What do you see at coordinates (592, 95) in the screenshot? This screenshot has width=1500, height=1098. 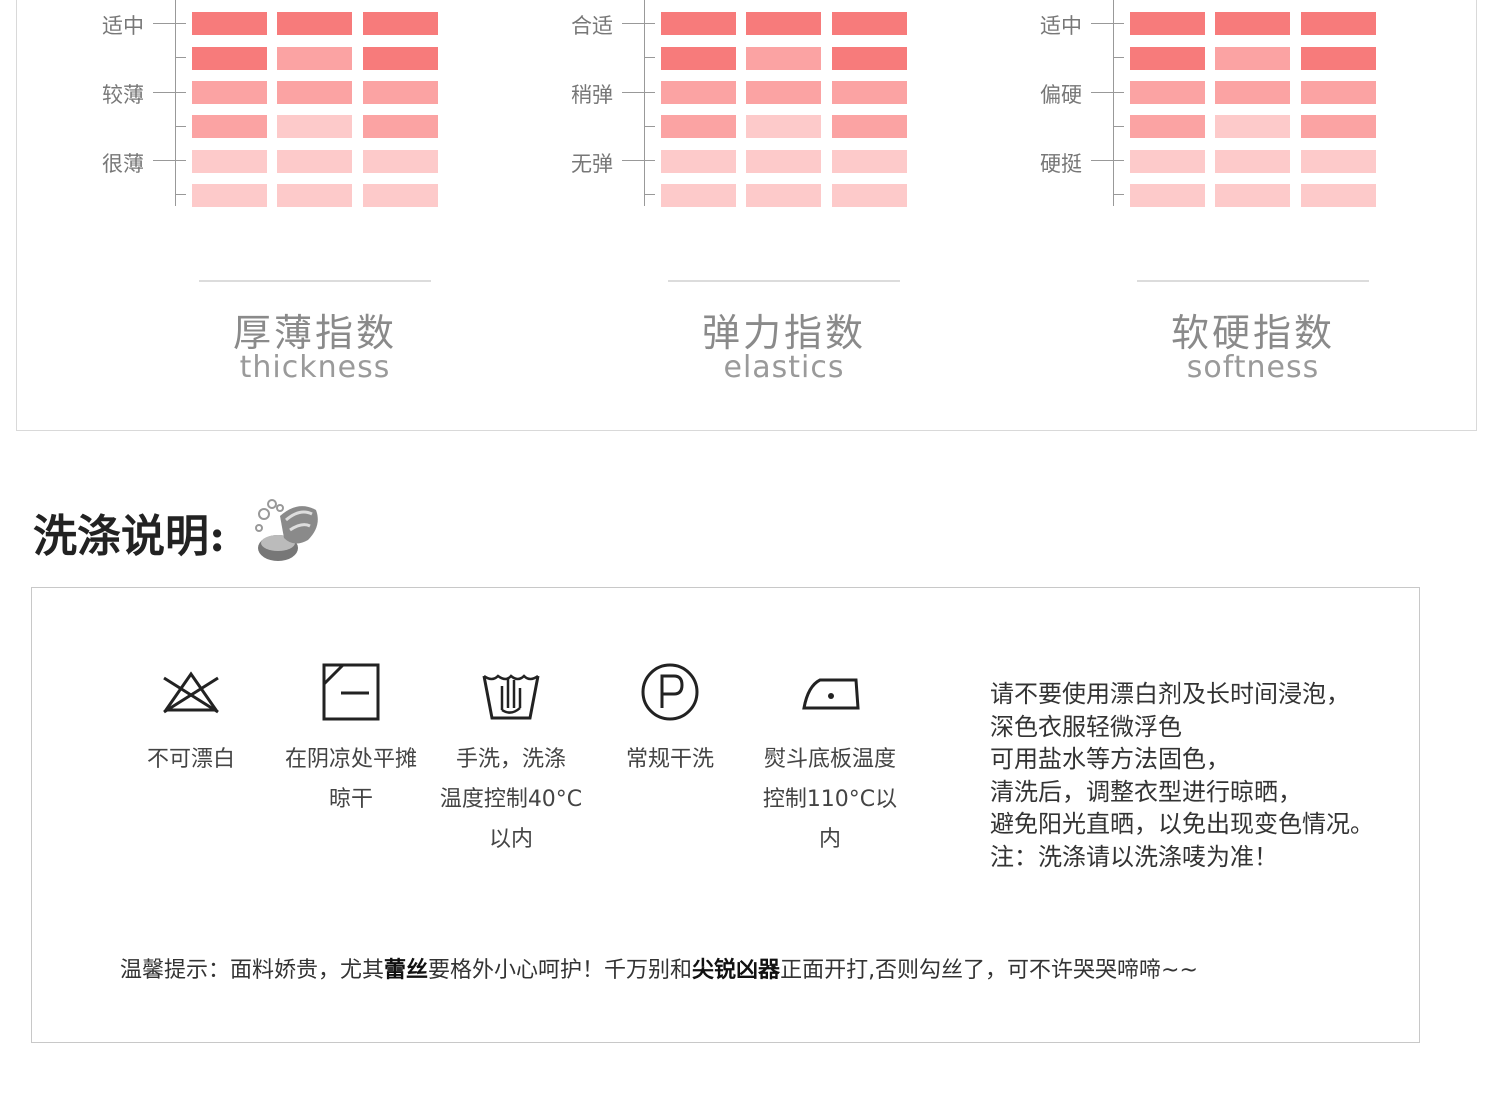 I see `scale-label: 稍弹` at bounding box center [592, 95].